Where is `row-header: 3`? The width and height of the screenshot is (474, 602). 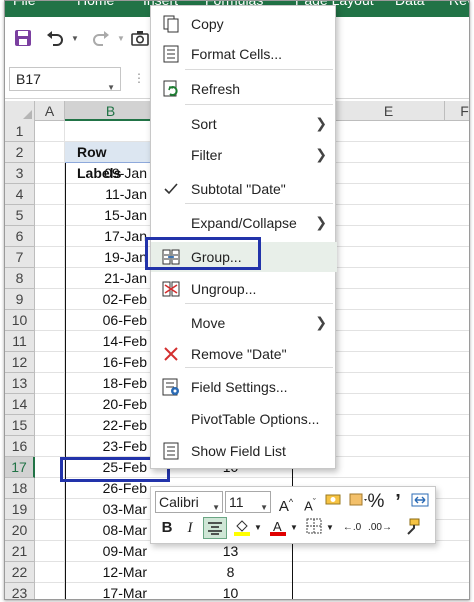 row-header: 3 is located at coordinates (20, 173).